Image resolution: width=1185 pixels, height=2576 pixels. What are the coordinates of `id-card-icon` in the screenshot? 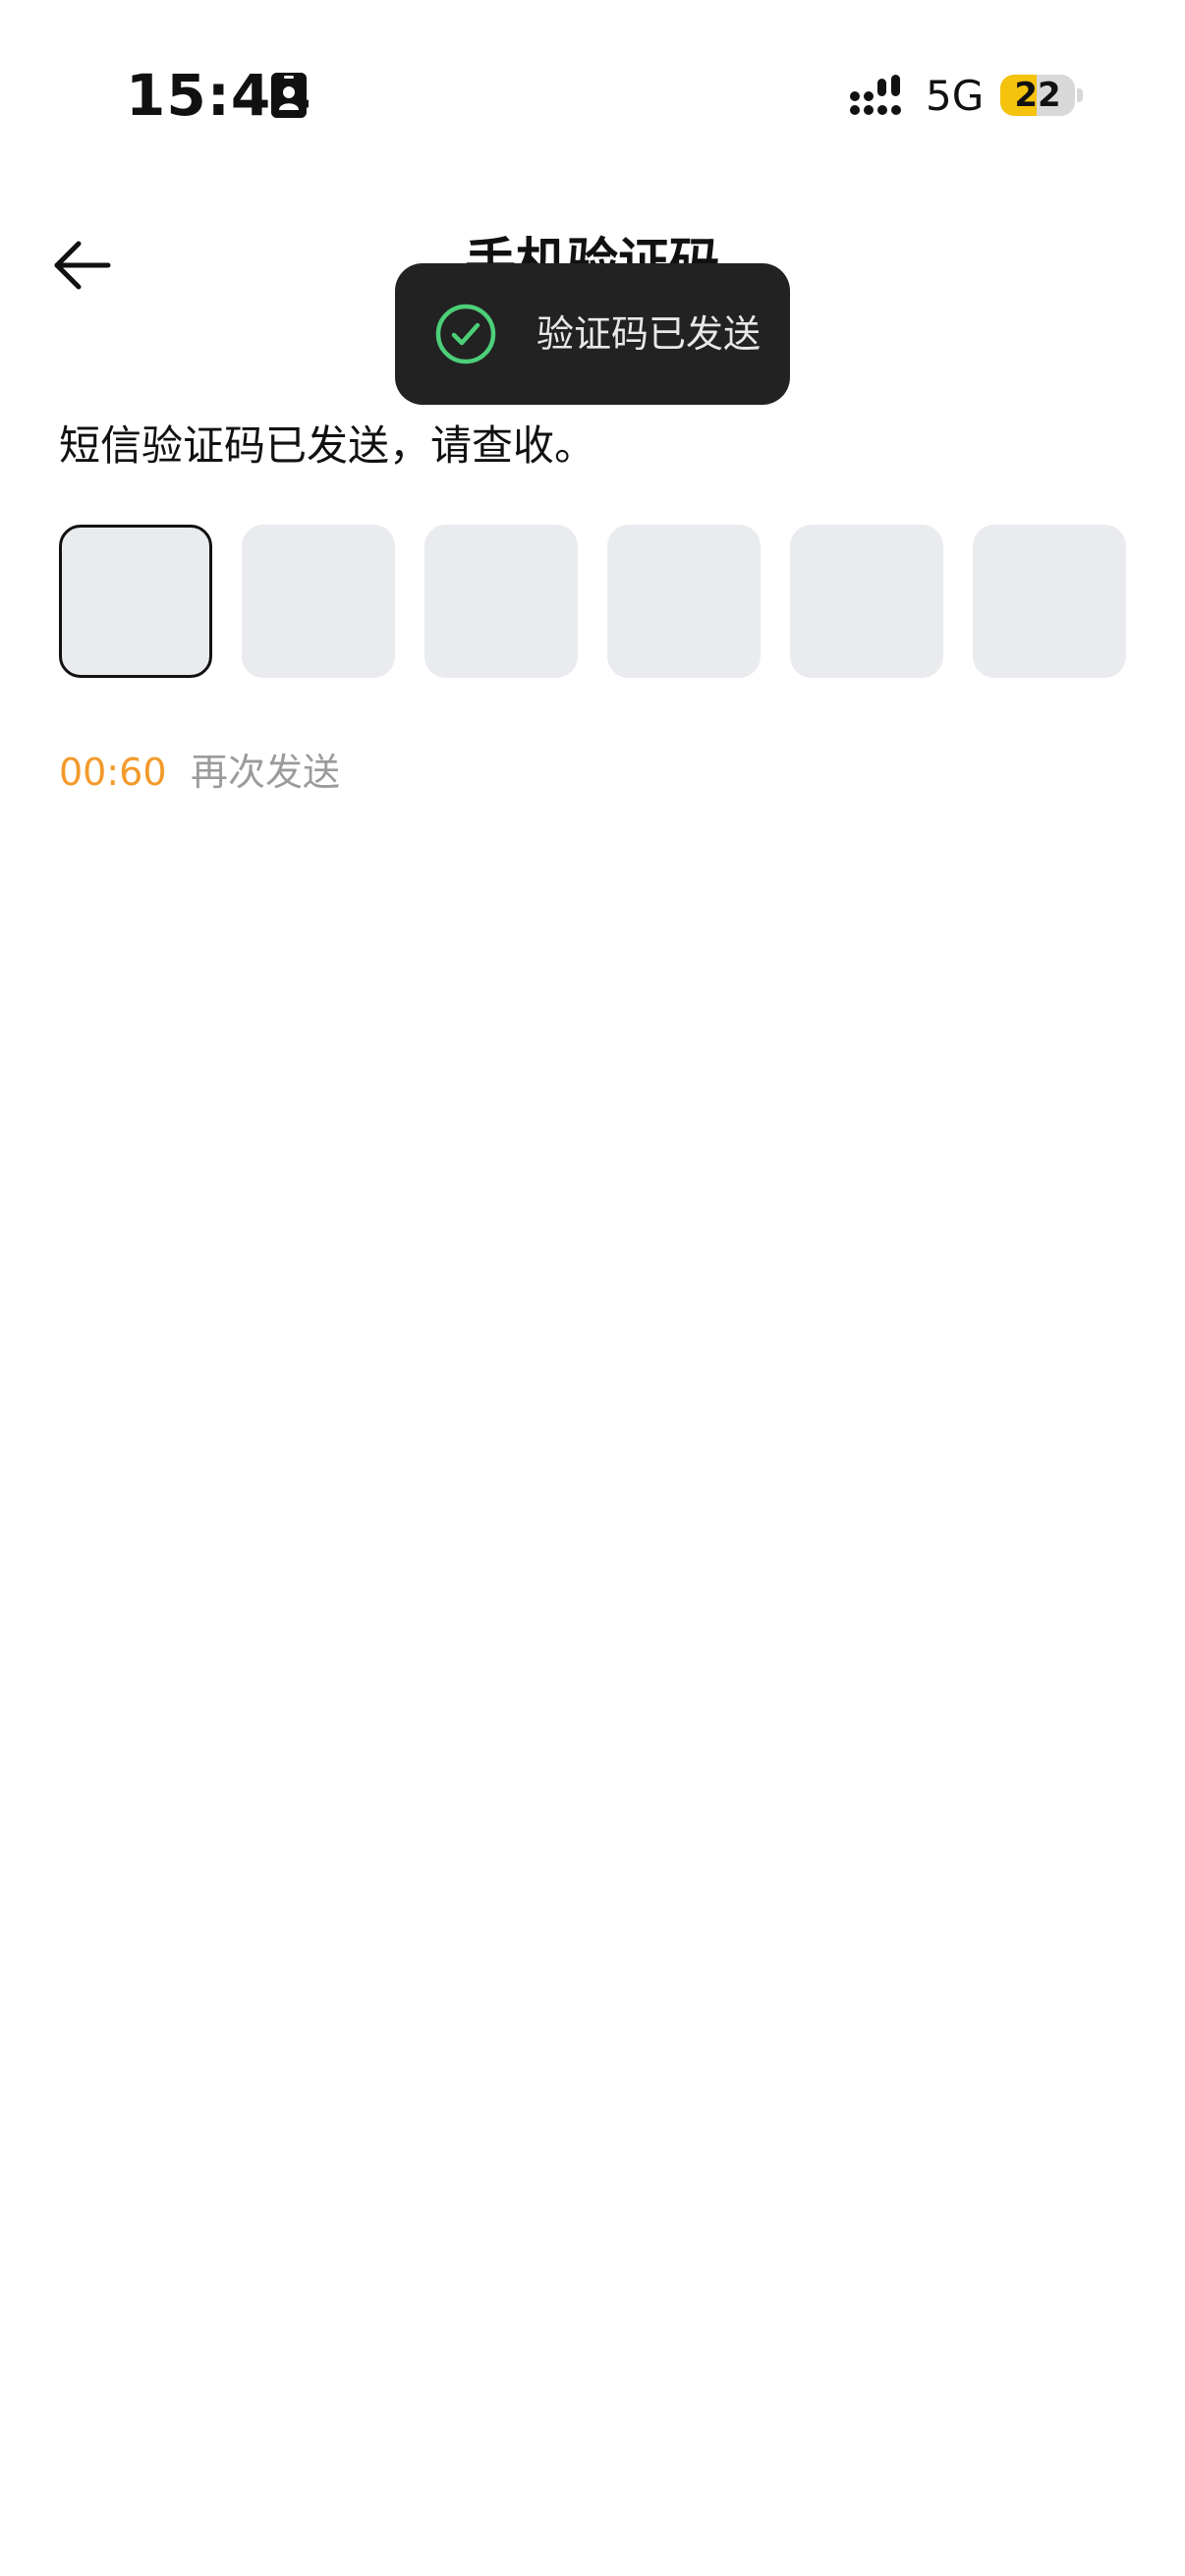 It's located at (289, 95).